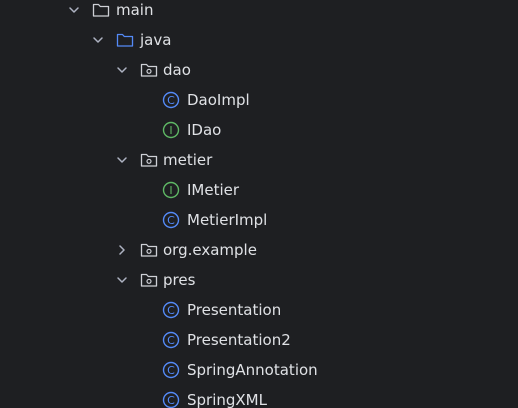  I want to click on tree-node-label: pres, so click(179, 280).